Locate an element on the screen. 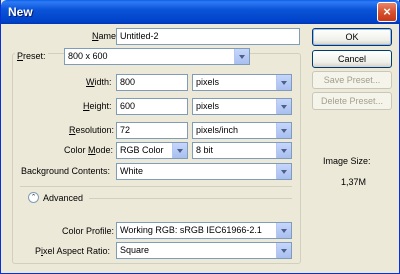  close-button: × is located at coordinates (387, 12).